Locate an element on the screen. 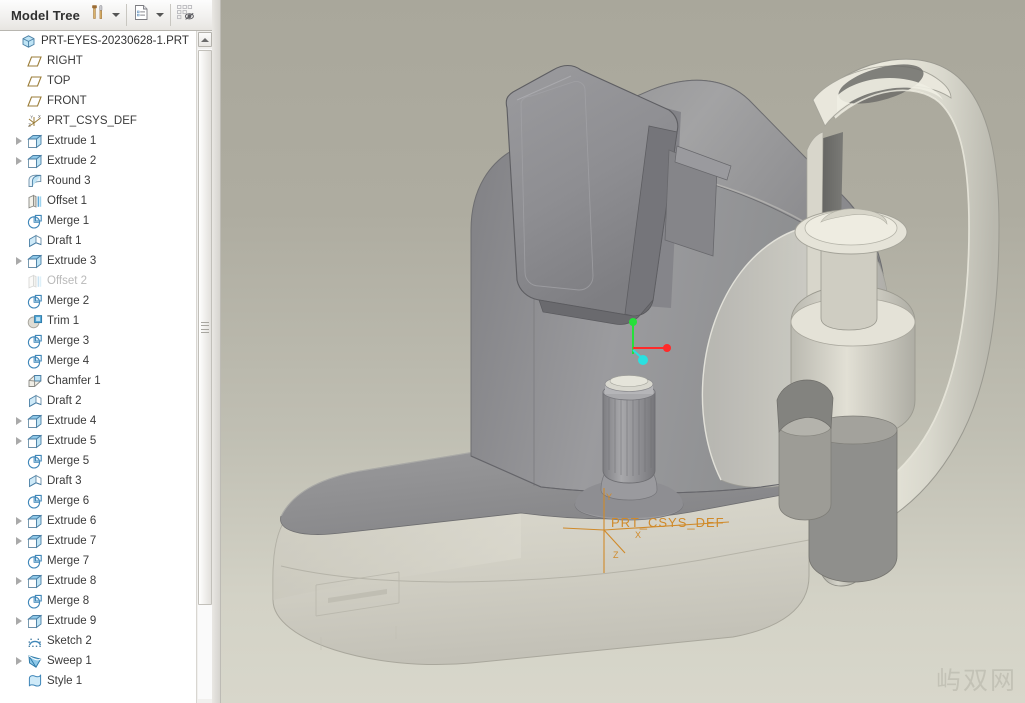 This screenshot has height=703, width=1025. tree-item: Extrude 7 is located at coordinates (98, 541).